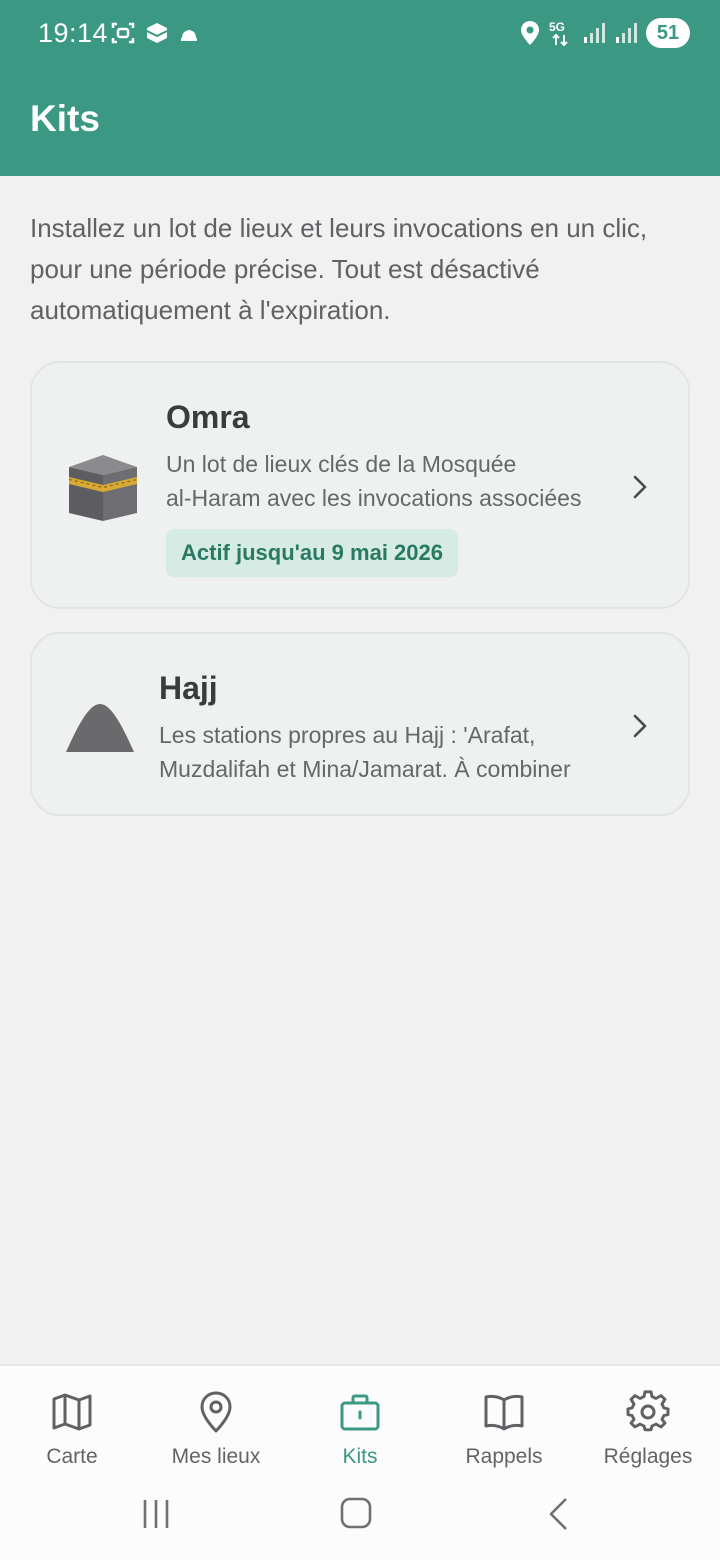 The image size is (720, 1560). What do you see at coordinates (648, 1411) in the screenshot?
I see `gear-icon` at bounding box center [648, 1411].